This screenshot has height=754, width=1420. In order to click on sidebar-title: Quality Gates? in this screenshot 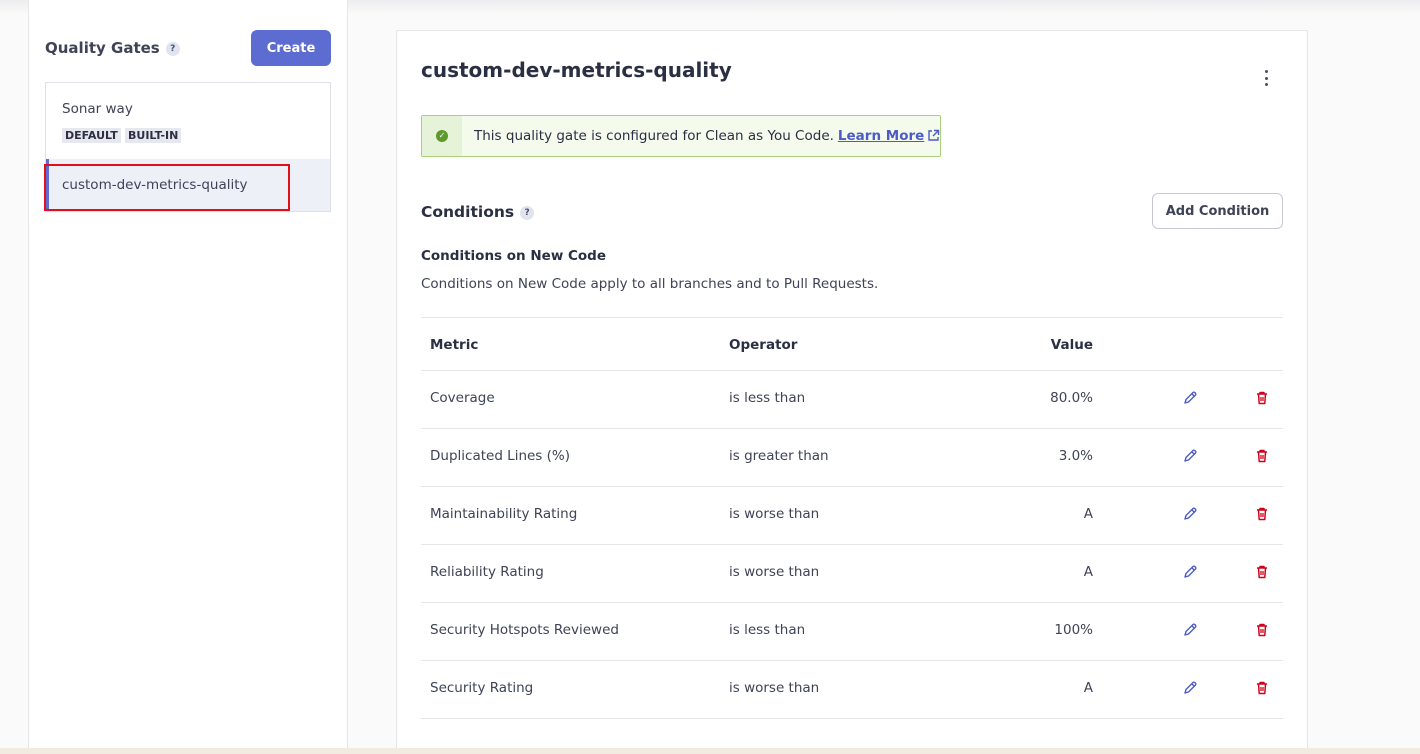, I will do `click(112, 48)`.